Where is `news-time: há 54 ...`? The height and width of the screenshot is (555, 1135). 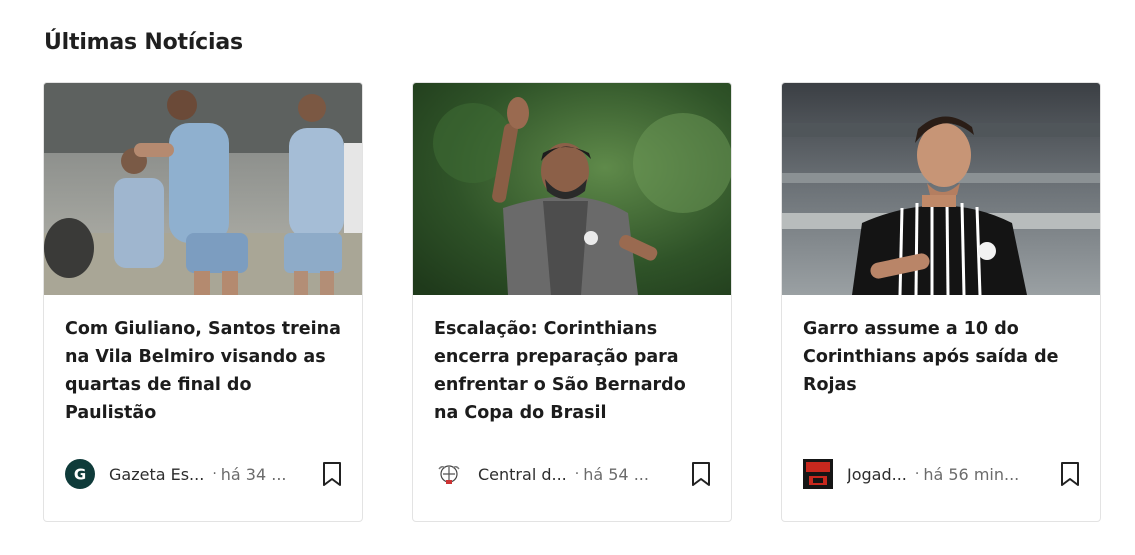 news-time: há 54 ... is located at coordinates (616, 474).